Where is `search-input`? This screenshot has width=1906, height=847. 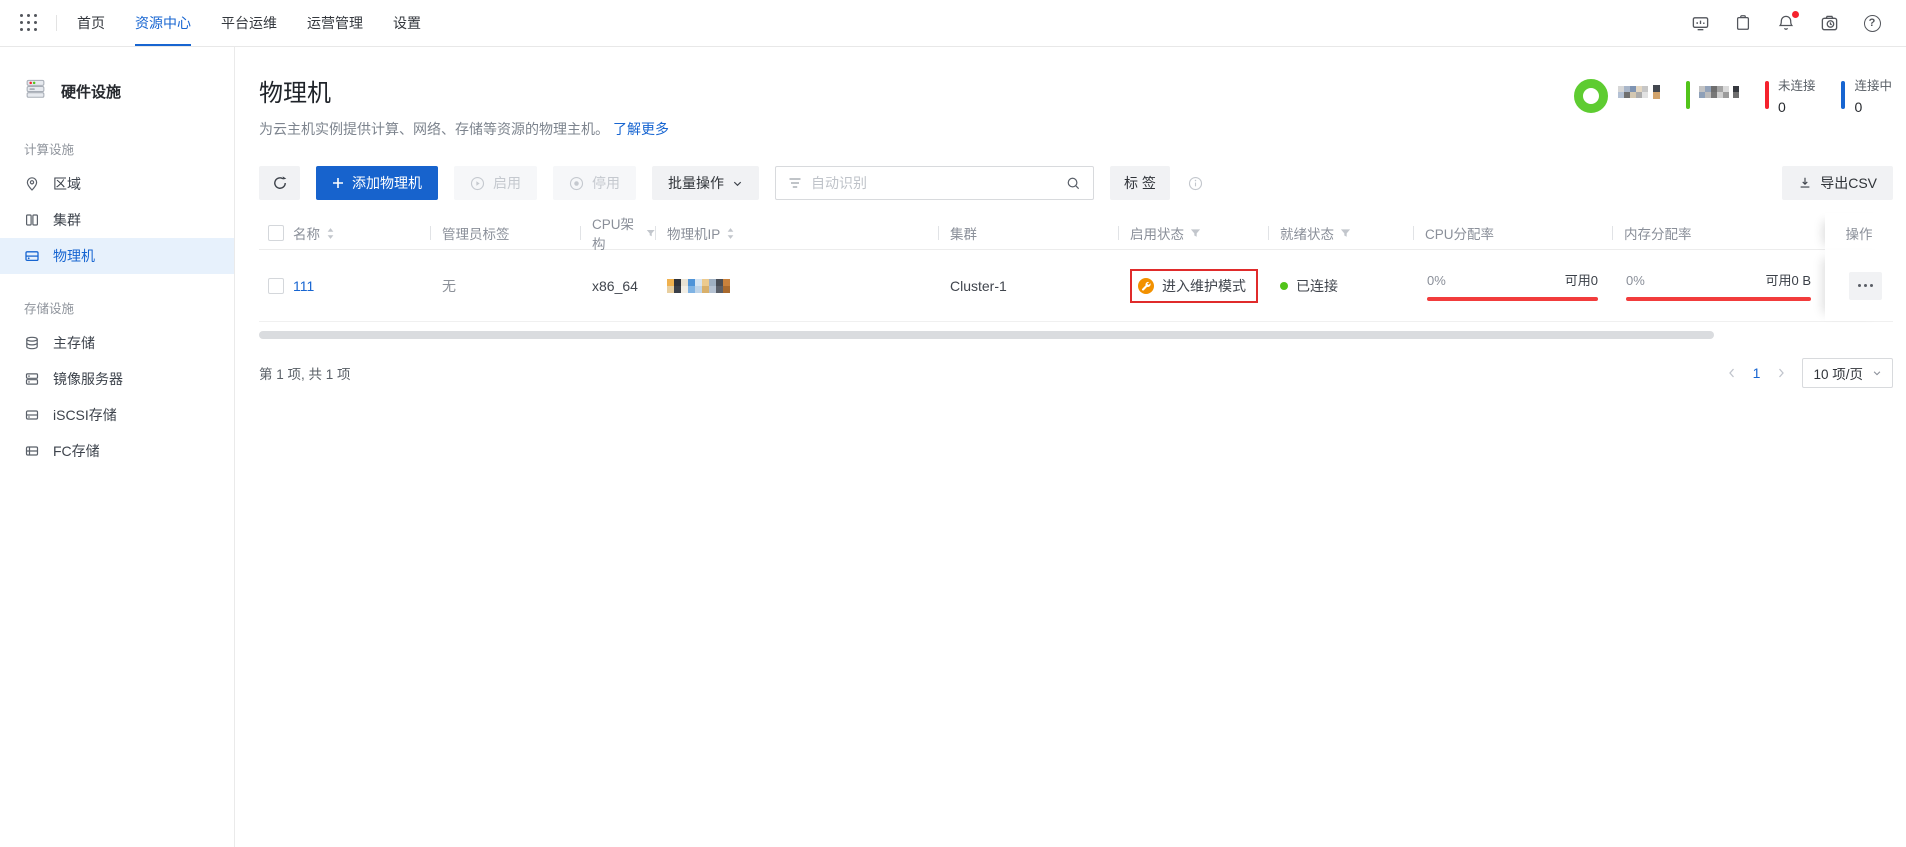 search-input is located at coordinates (934, 183).